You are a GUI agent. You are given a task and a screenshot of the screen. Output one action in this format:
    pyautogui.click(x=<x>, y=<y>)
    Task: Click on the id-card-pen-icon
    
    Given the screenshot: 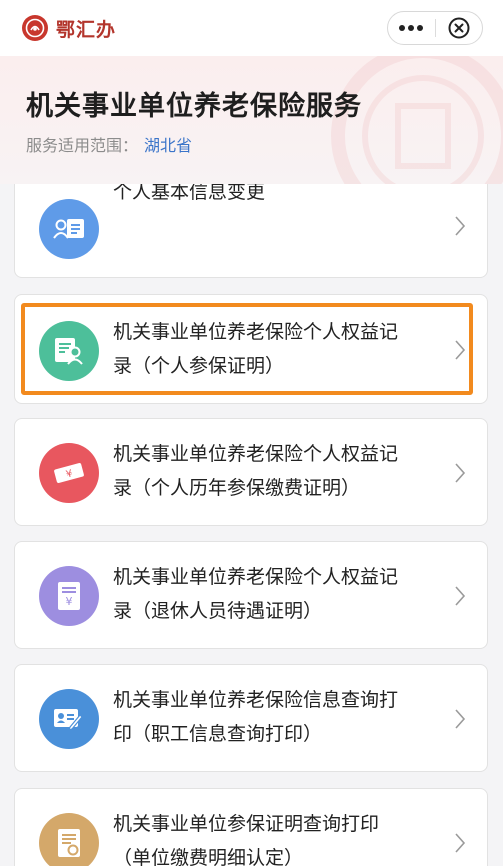 What is the action you would take?
    pyautogui.click(x=69, y=719)
    